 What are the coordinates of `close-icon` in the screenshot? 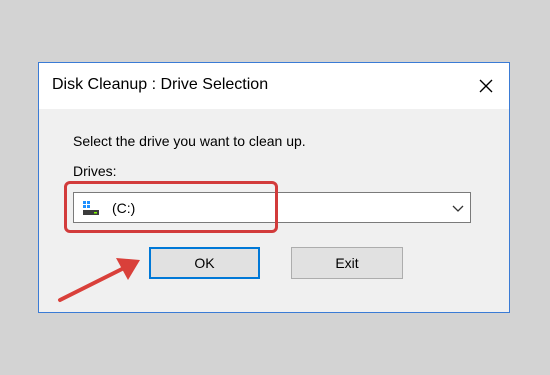 It's located at (486, 86).